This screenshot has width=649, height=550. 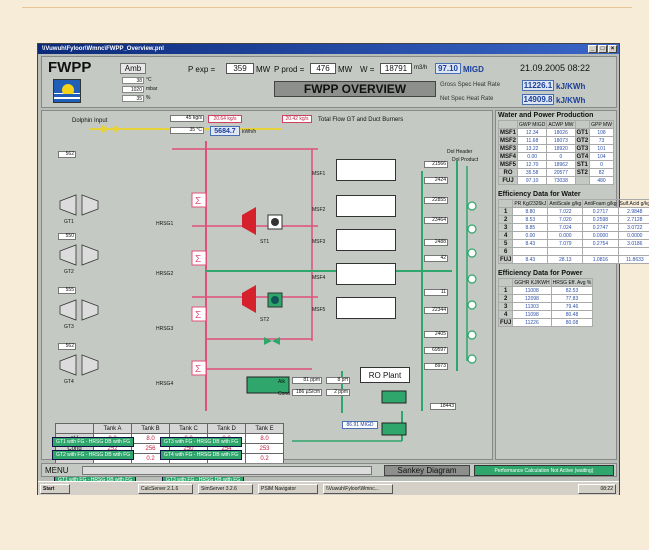 I want to click on menu-field, so click(x=227, y=470).